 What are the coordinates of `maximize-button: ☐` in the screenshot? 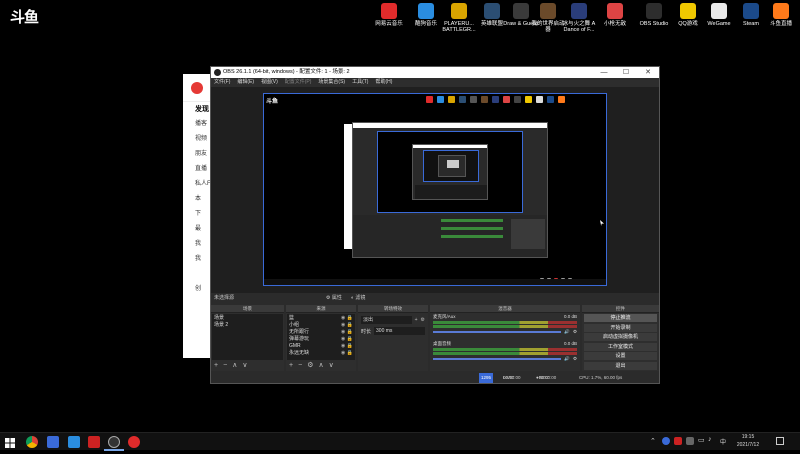 It's located at (626, 72).